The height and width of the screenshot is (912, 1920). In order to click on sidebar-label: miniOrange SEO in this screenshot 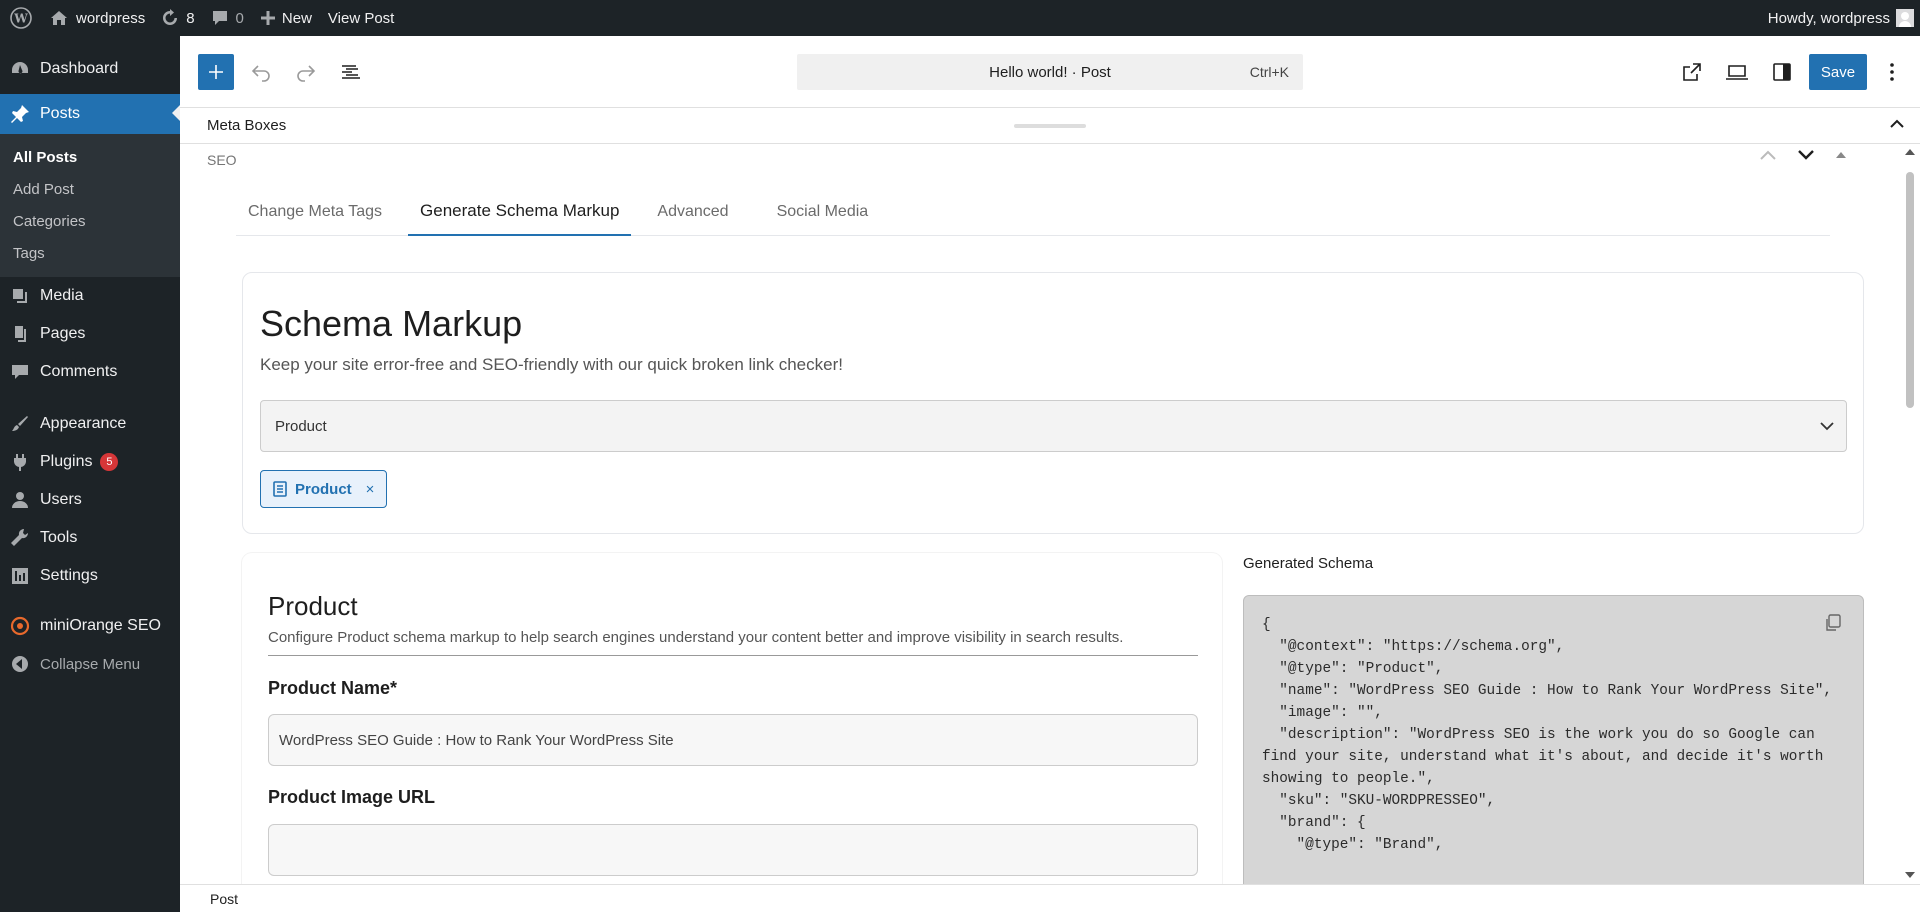, I will do `click(100, 625)`.